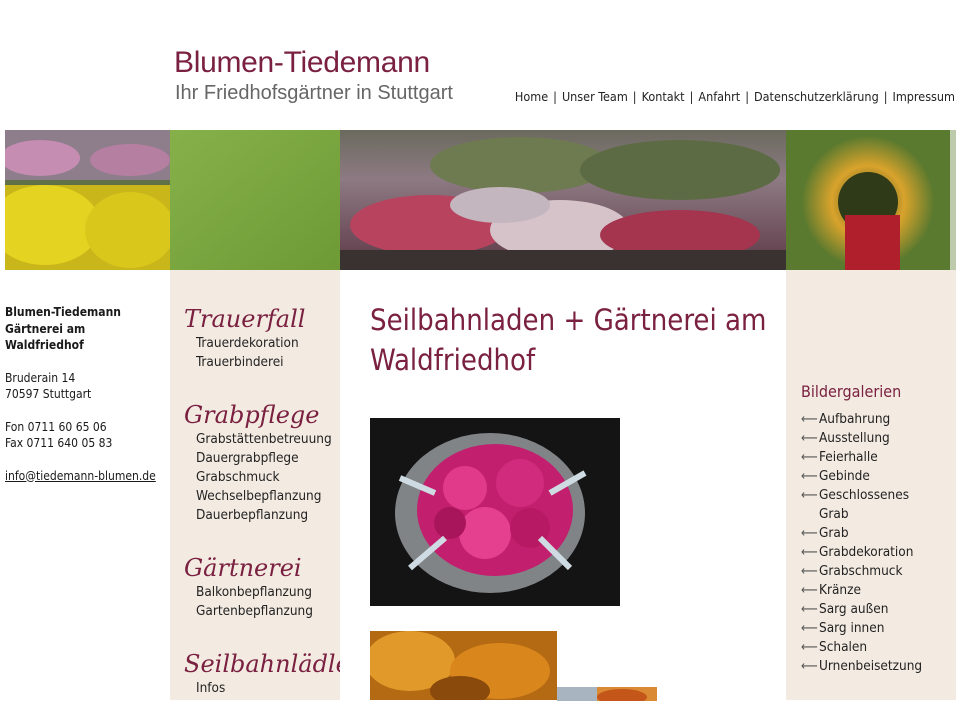 This screenshot has height=705, width=956. Describe the element at coordinates (267, 664) in the screenshot. I see `nav-heading-seilbahnlaedle: Seilbahnlädle` at that location.